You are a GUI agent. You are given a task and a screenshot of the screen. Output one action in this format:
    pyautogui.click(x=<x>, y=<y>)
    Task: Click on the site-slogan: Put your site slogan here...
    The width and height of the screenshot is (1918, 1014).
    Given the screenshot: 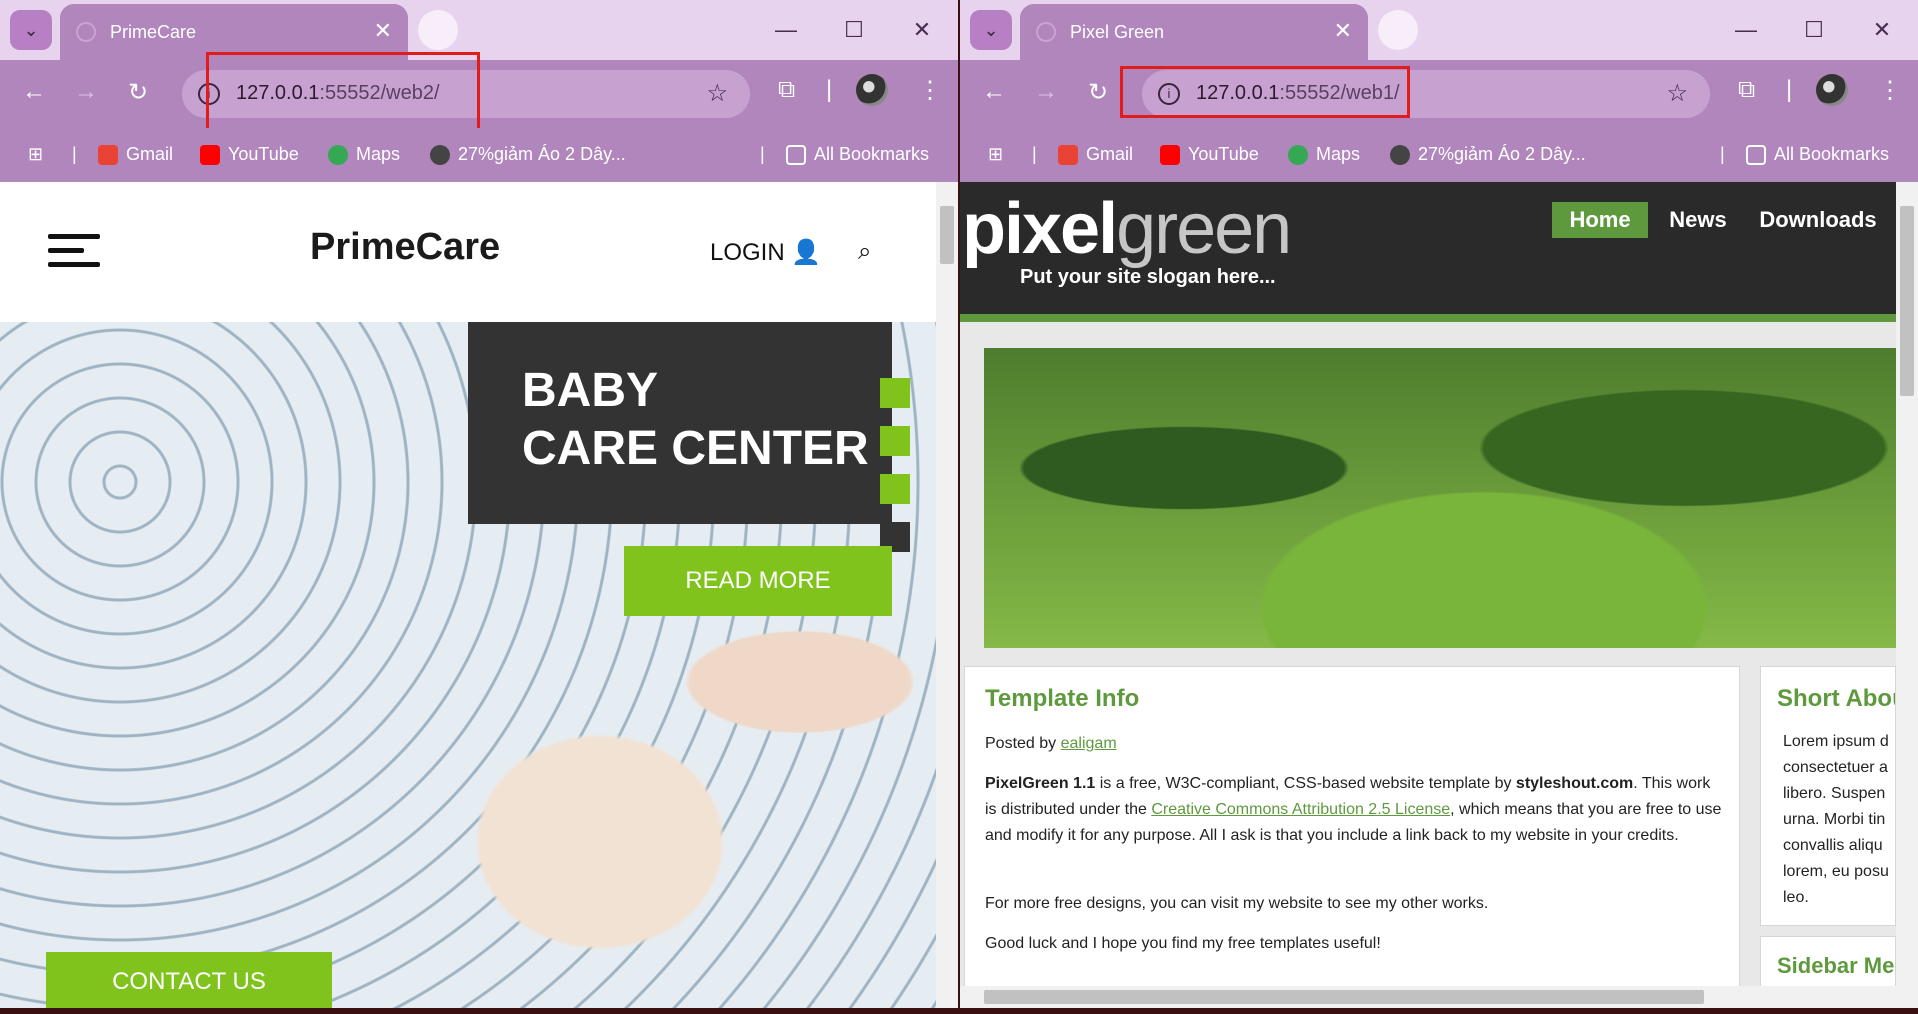 What is the action you would take?
    pyautogui.click(x=1148, y=277)
    